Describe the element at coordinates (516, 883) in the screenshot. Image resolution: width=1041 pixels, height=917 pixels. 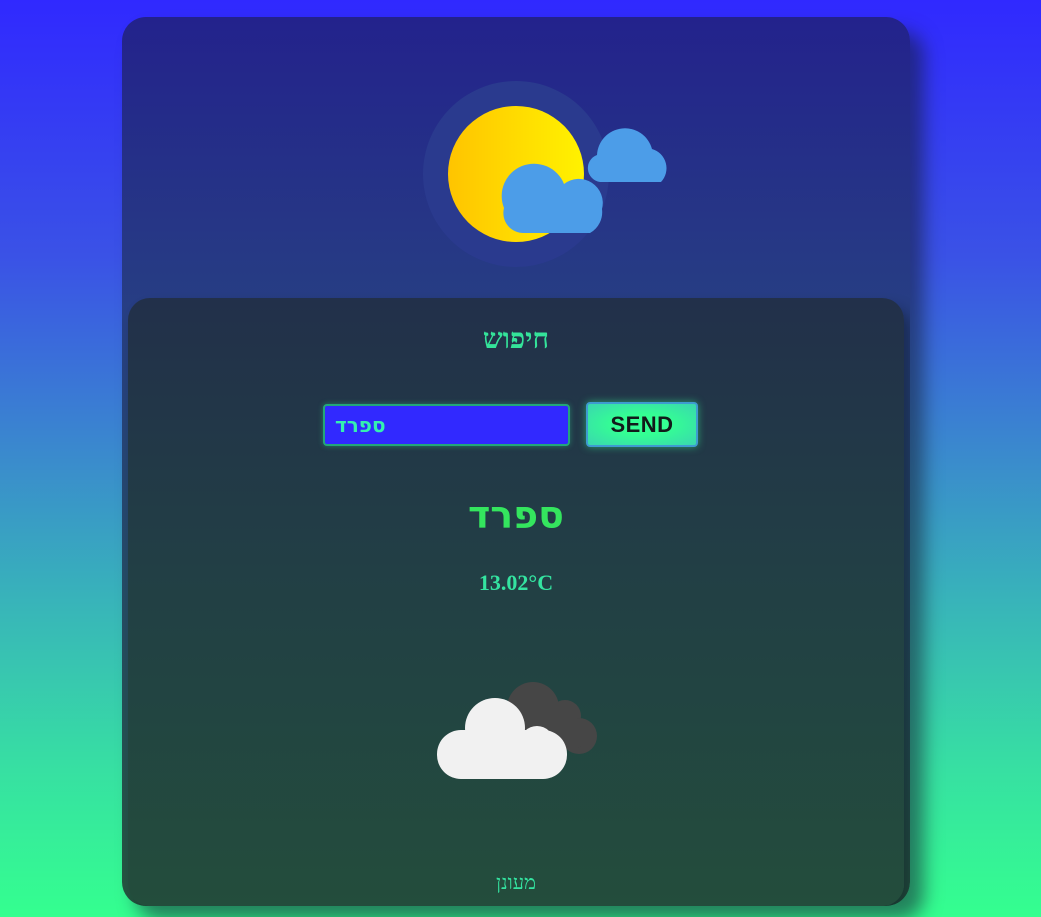
I see `weather-description: מעונן` at that location.